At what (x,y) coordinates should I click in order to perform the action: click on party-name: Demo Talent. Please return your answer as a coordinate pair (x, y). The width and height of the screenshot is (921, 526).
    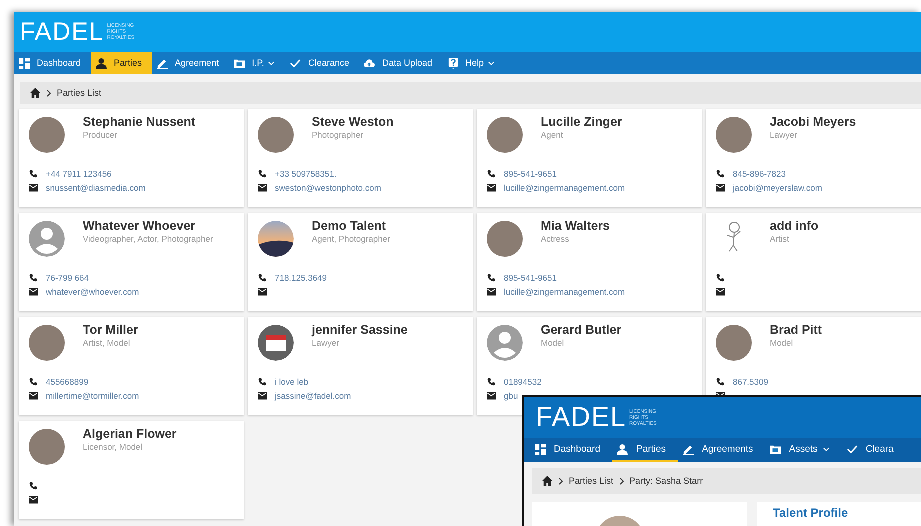
    Looking at the image, I should click on (350, 226).